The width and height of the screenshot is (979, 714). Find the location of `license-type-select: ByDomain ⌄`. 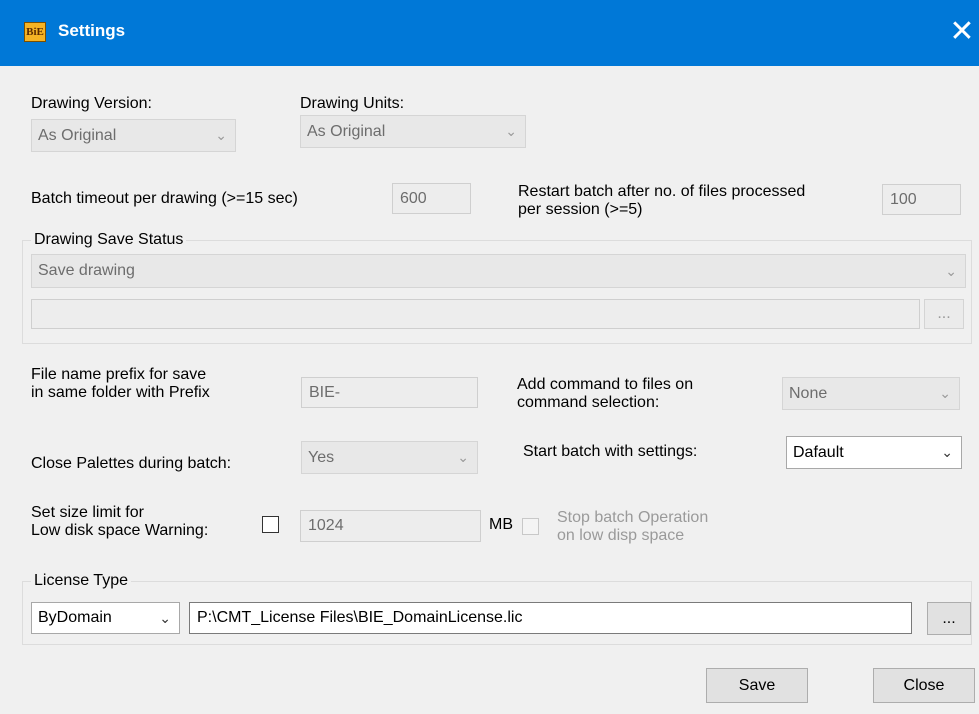

license-type-select: ByDomain ⌄ is located at coordinates (105, 618).